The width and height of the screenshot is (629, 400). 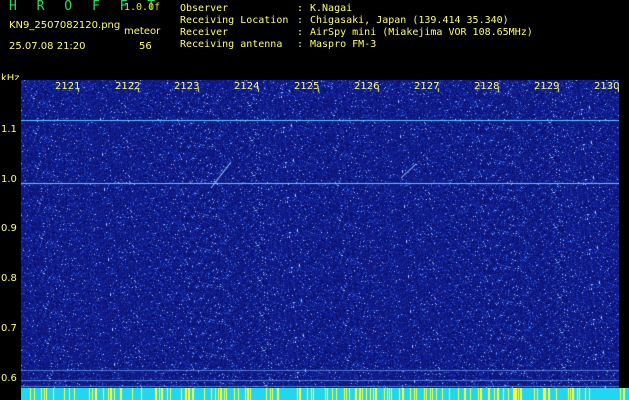 What do you see at coordinates (142, 7) in the screenshot?
I see `version-label: 1.0.0f` at bounding box center [142, 7].